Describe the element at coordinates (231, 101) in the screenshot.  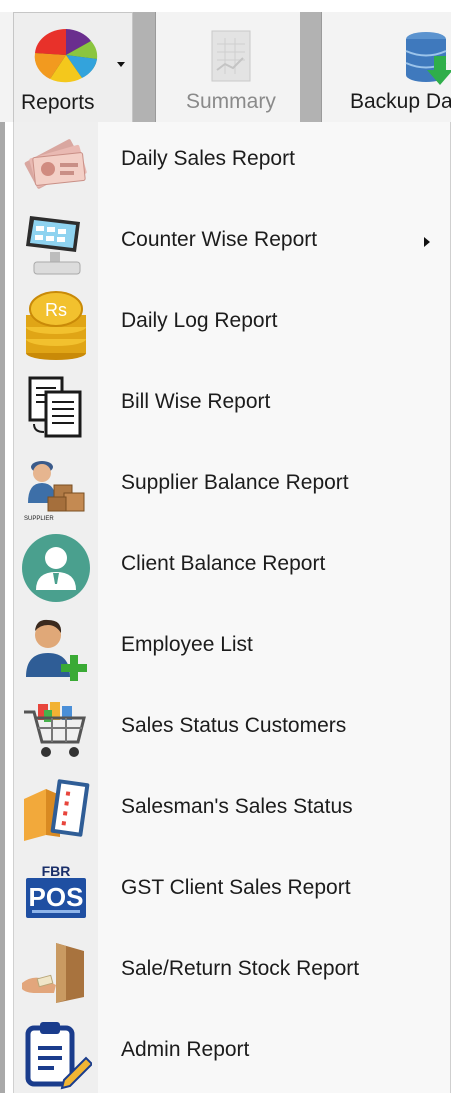
I see `summary-button-label: Summary` at that location.